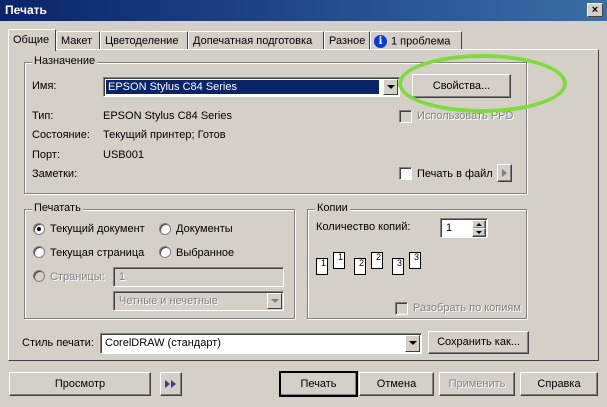 The image size is (607, 407). What do you see at coordinates (205, 253) in the screenshot?
I see `selection-label: Выбранное` at bounding box center [205, 253].